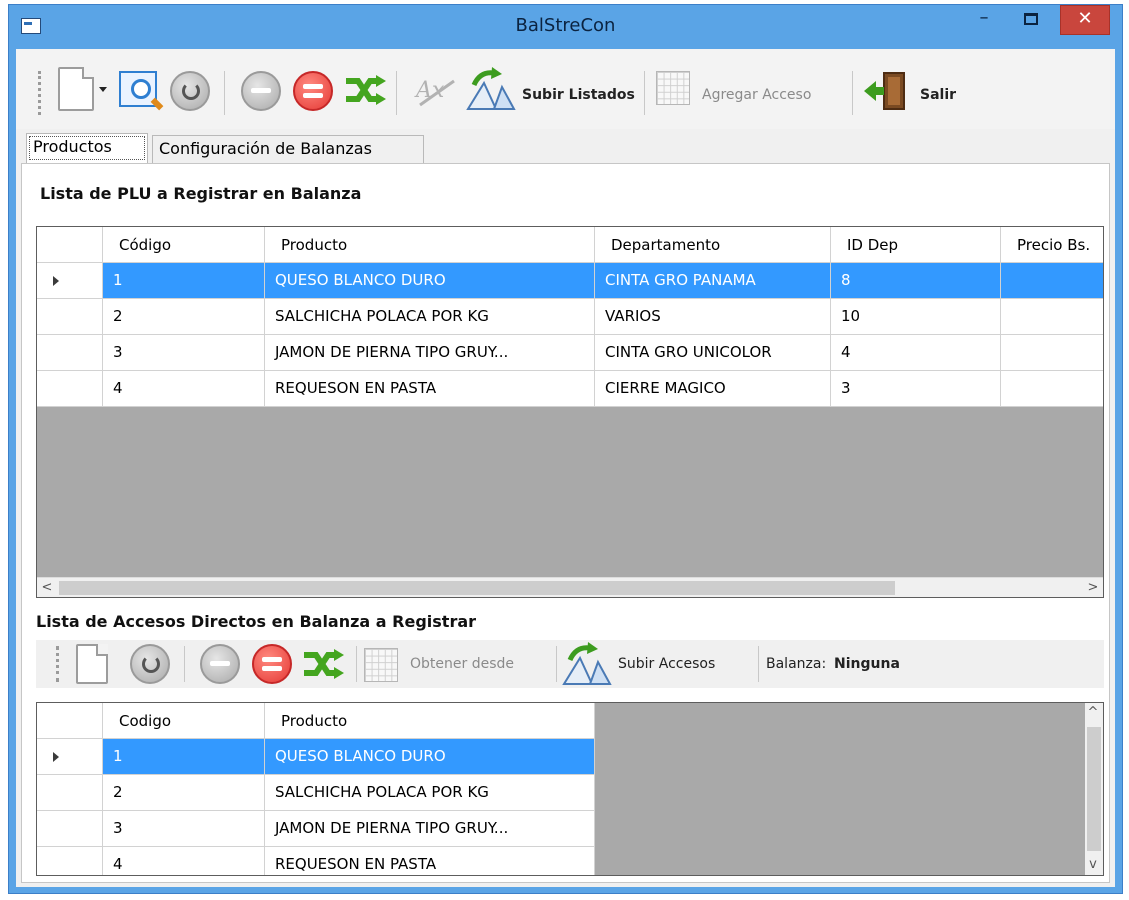 The height and width of the screenshot is (900, 1129). I want to click on scroll-up-button: ^, so click(1093, 713).